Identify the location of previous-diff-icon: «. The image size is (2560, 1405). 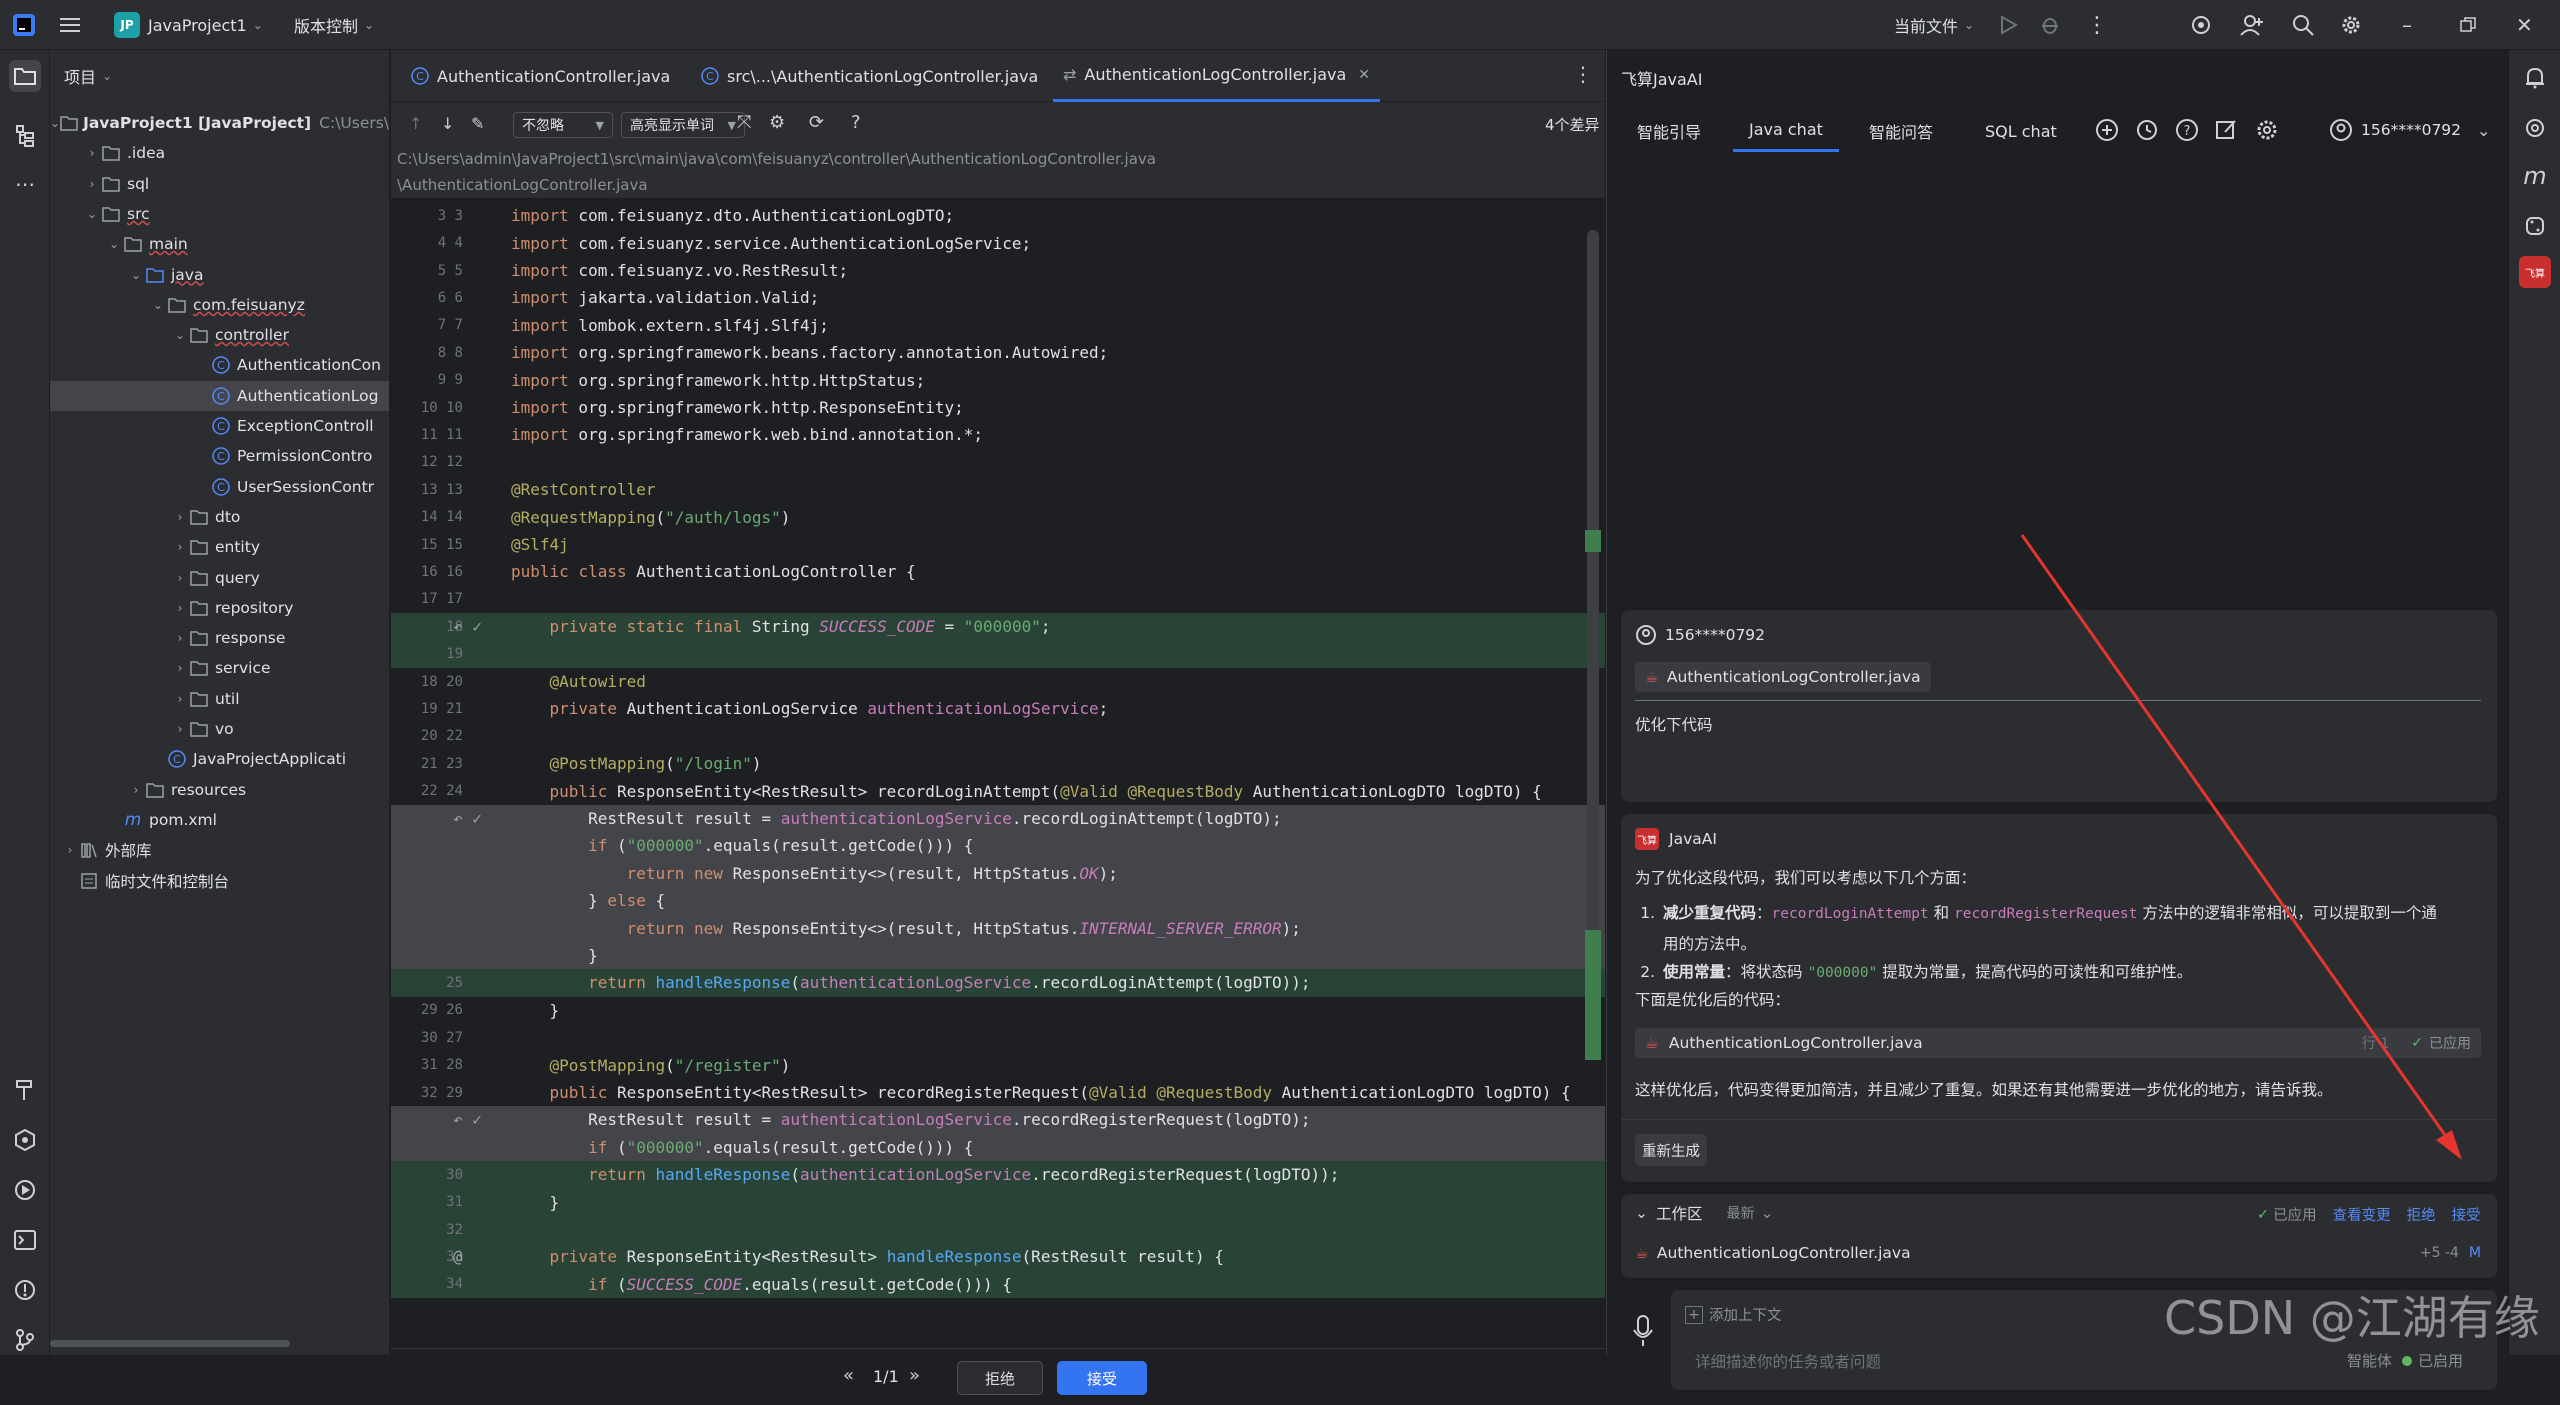
(848, 1375).